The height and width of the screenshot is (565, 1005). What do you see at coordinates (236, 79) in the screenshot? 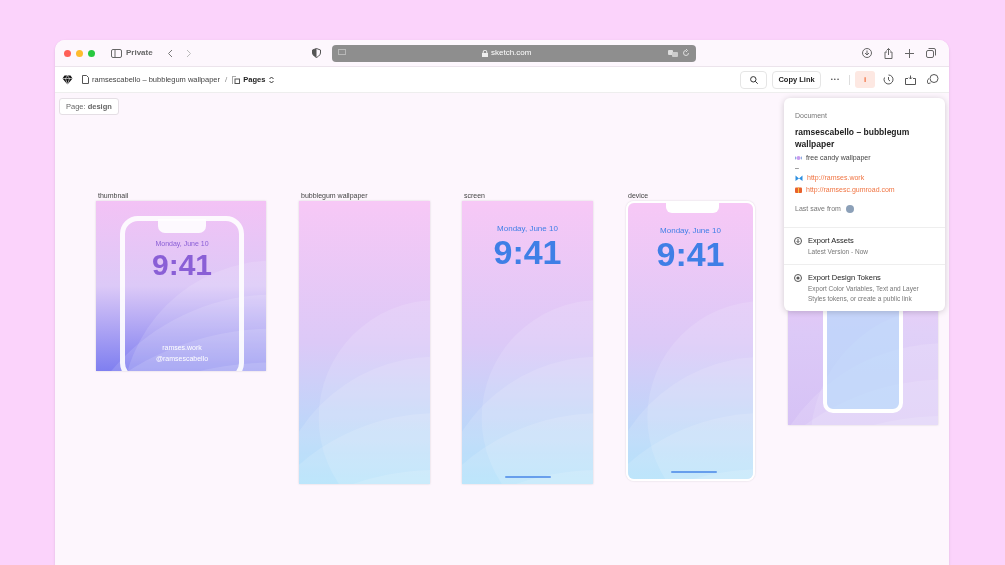
I see `pages-icon` at bounding box center [236, 79].